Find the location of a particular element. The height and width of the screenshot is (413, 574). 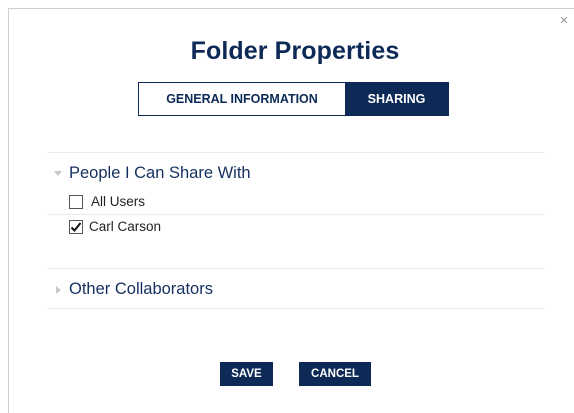

section-people-i-can-share-with: People I Can Share With is located at coordinates (149, 173).